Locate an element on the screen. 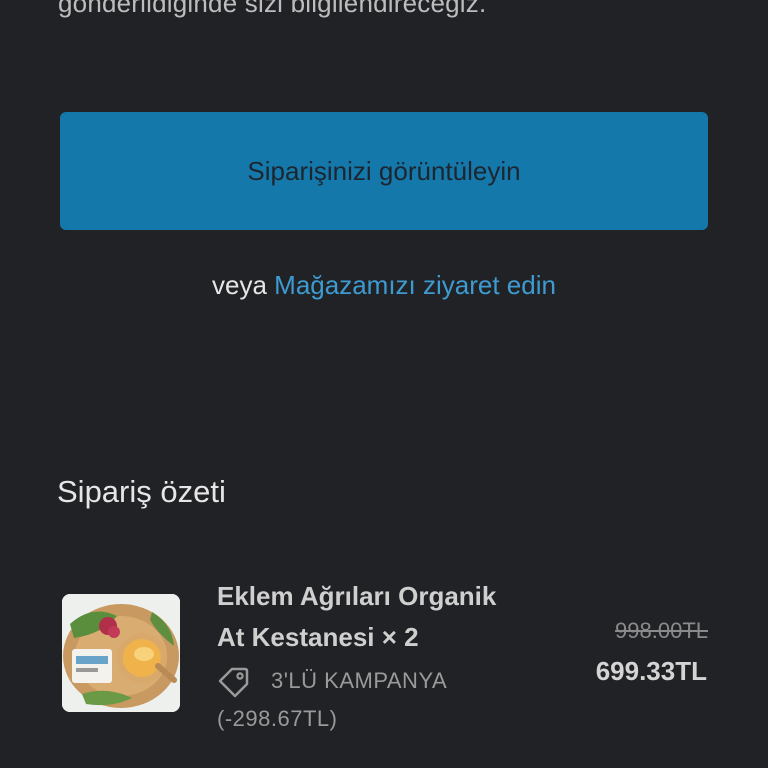 The image size is (768, 768). product-name-line-1: Eklem Ağrıları Organik is located at coordinates (357, 596).